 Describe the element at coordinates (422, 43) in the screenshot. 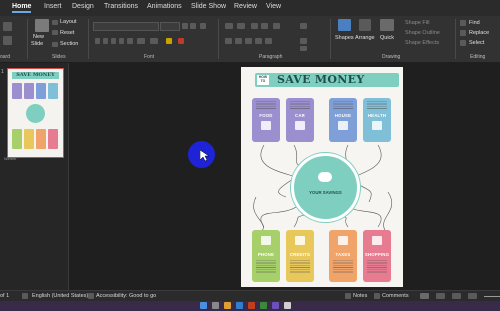

I see `shape-effects-button: Shape Effects` at that location.